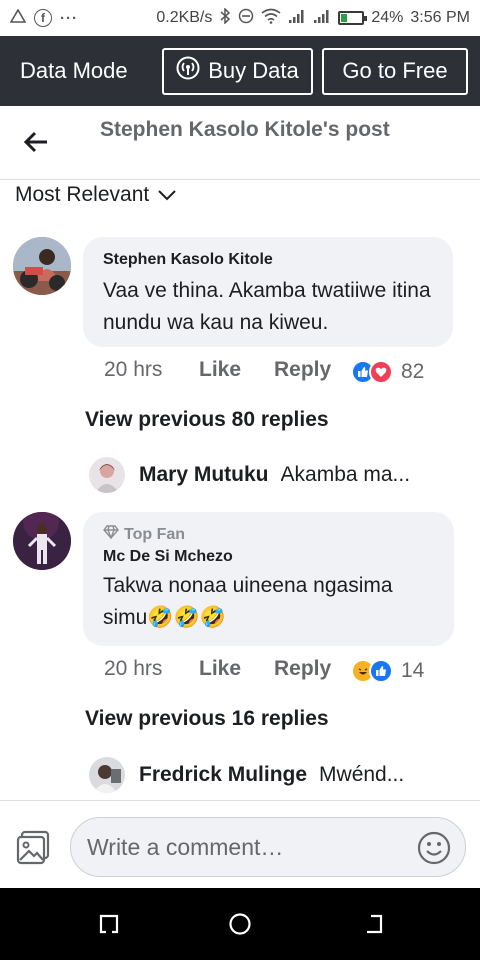 Image resolution: width=480 pixels, height=960 pixels. I want to click on facebook-icon: f, so click(43, 18).